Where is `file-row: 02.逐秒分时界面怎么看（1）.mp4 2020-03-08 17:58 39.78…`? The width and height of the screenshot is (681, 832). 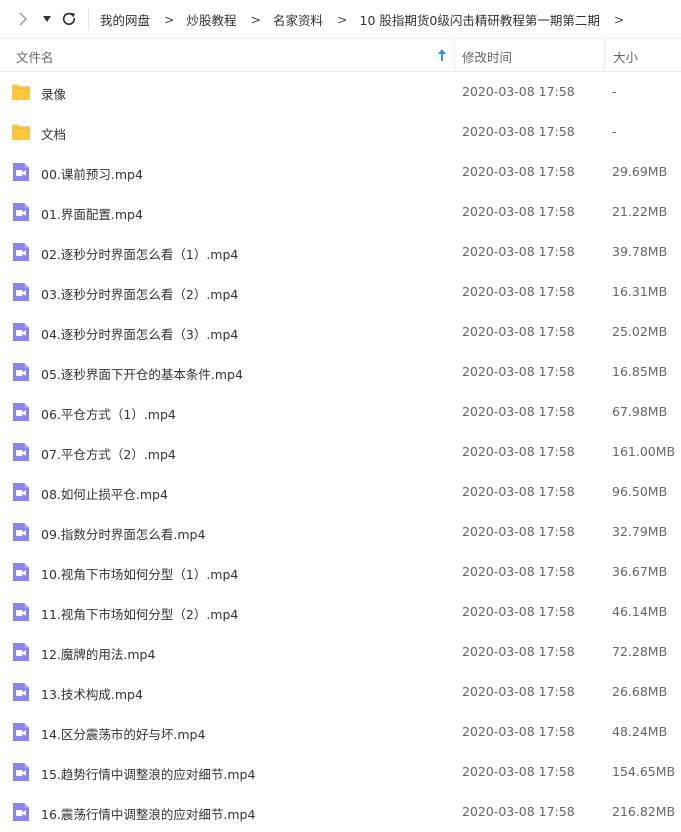
file-row: 02.逐秒分时界面怎么看（1）.mp4 2020-03-08 17:58 39.78… is located at coordinates (340, 252).